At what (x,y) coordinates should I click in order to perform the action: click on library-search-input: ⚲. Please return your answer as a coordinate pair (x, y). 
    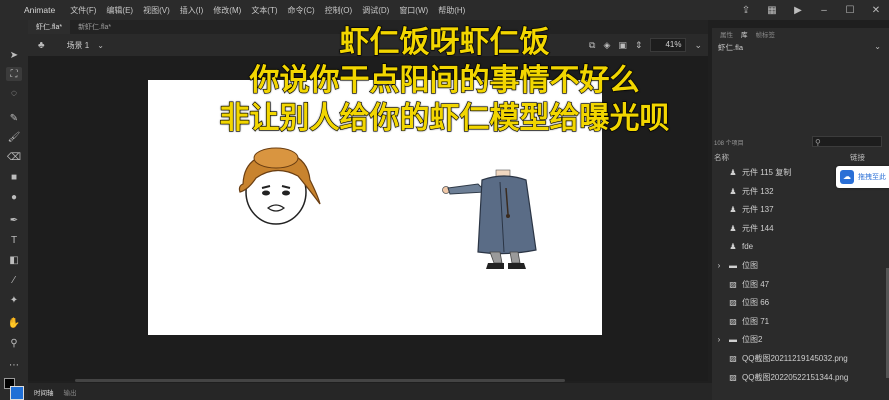
    Looking at the image, I should click on (847, 141).